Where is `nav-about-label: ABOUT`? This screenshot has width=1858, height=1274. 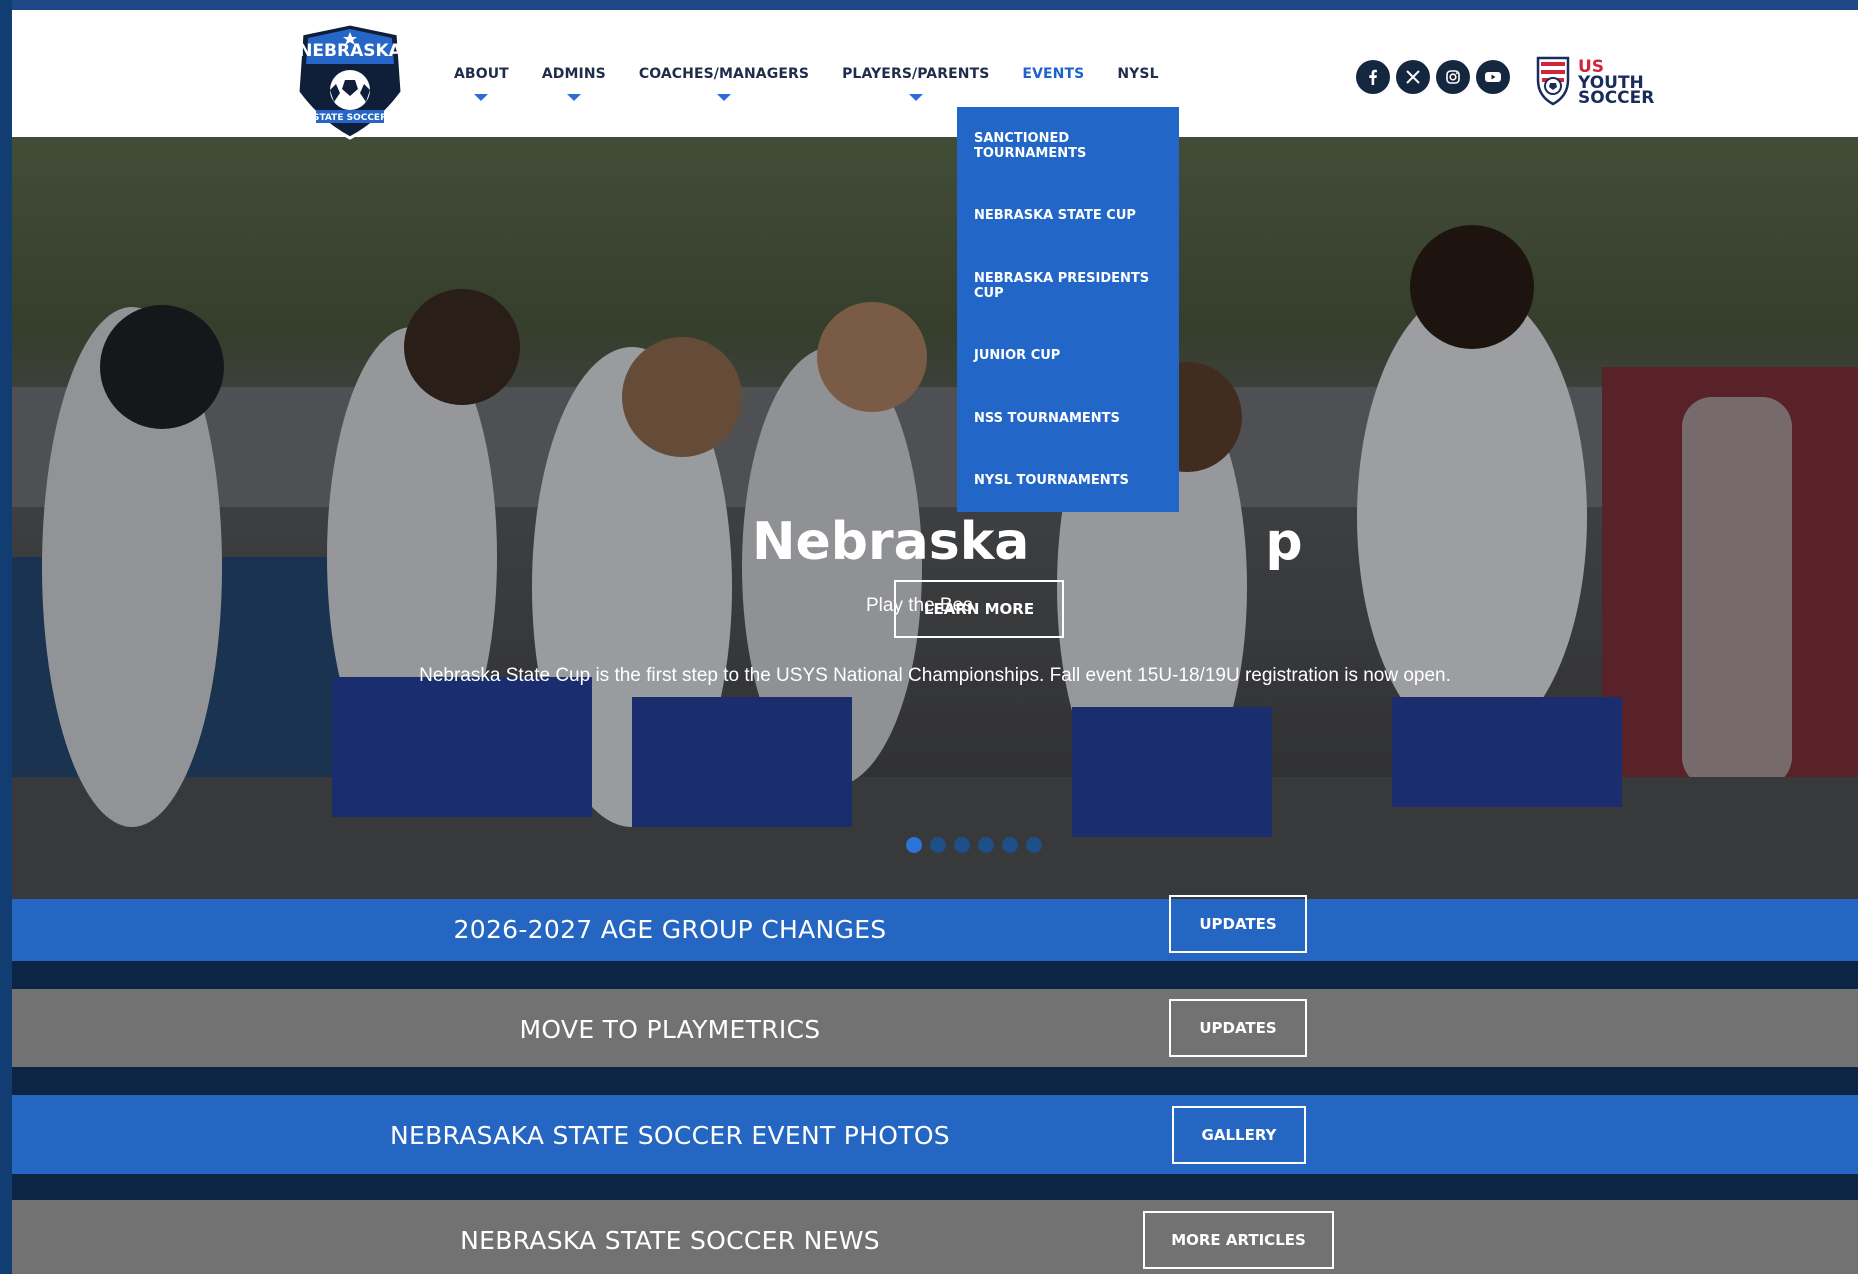 nav-about-label: ABOUT is located at coordinates (481, 73).